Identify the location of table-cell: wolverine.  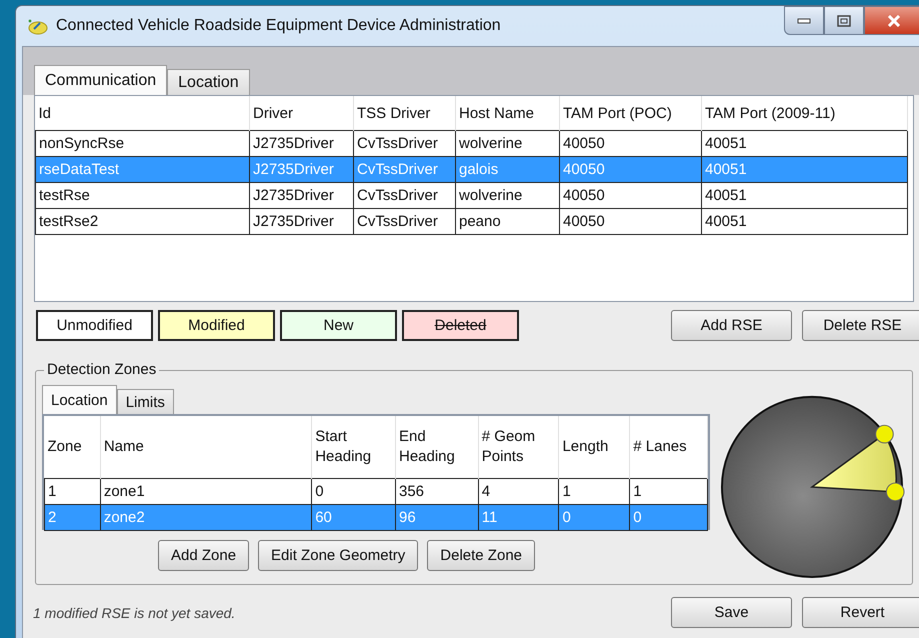
(508, 195).